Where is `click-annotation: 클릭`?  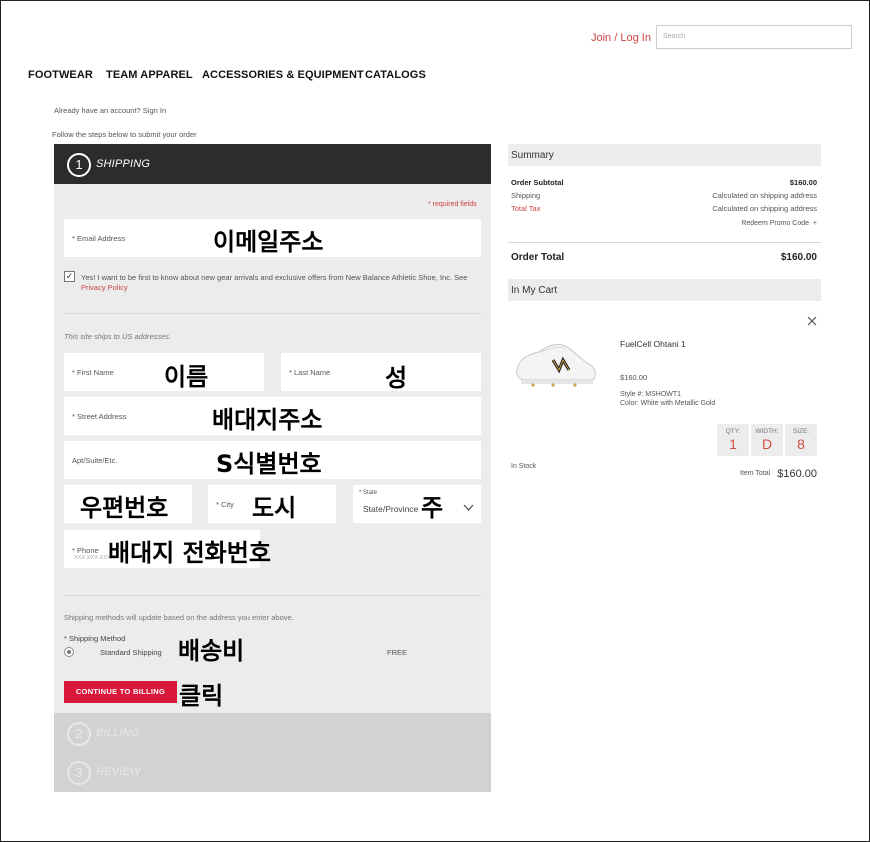 click-annotation: 클릭 is located at coordinates (201, 696).